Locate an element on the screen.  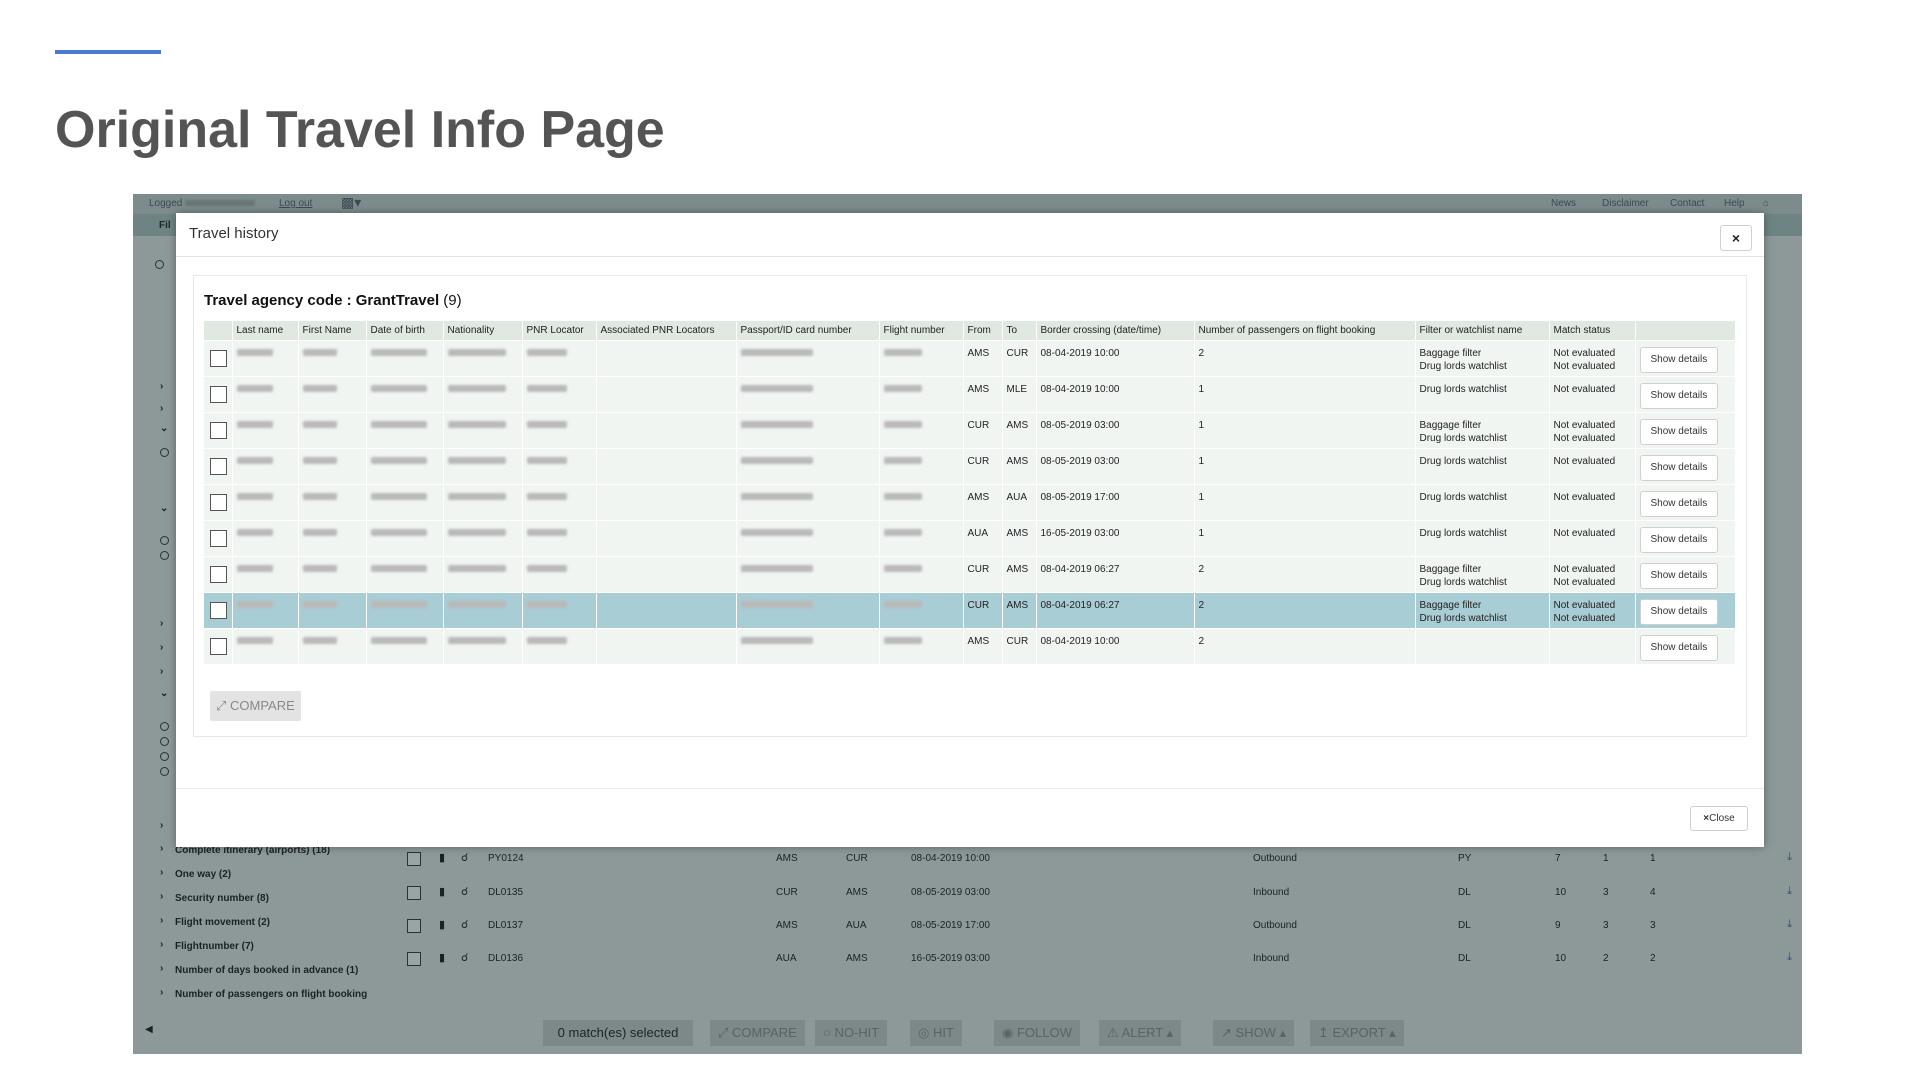
hit-button: ◎ HIT is located at coordinates (936, 1033).